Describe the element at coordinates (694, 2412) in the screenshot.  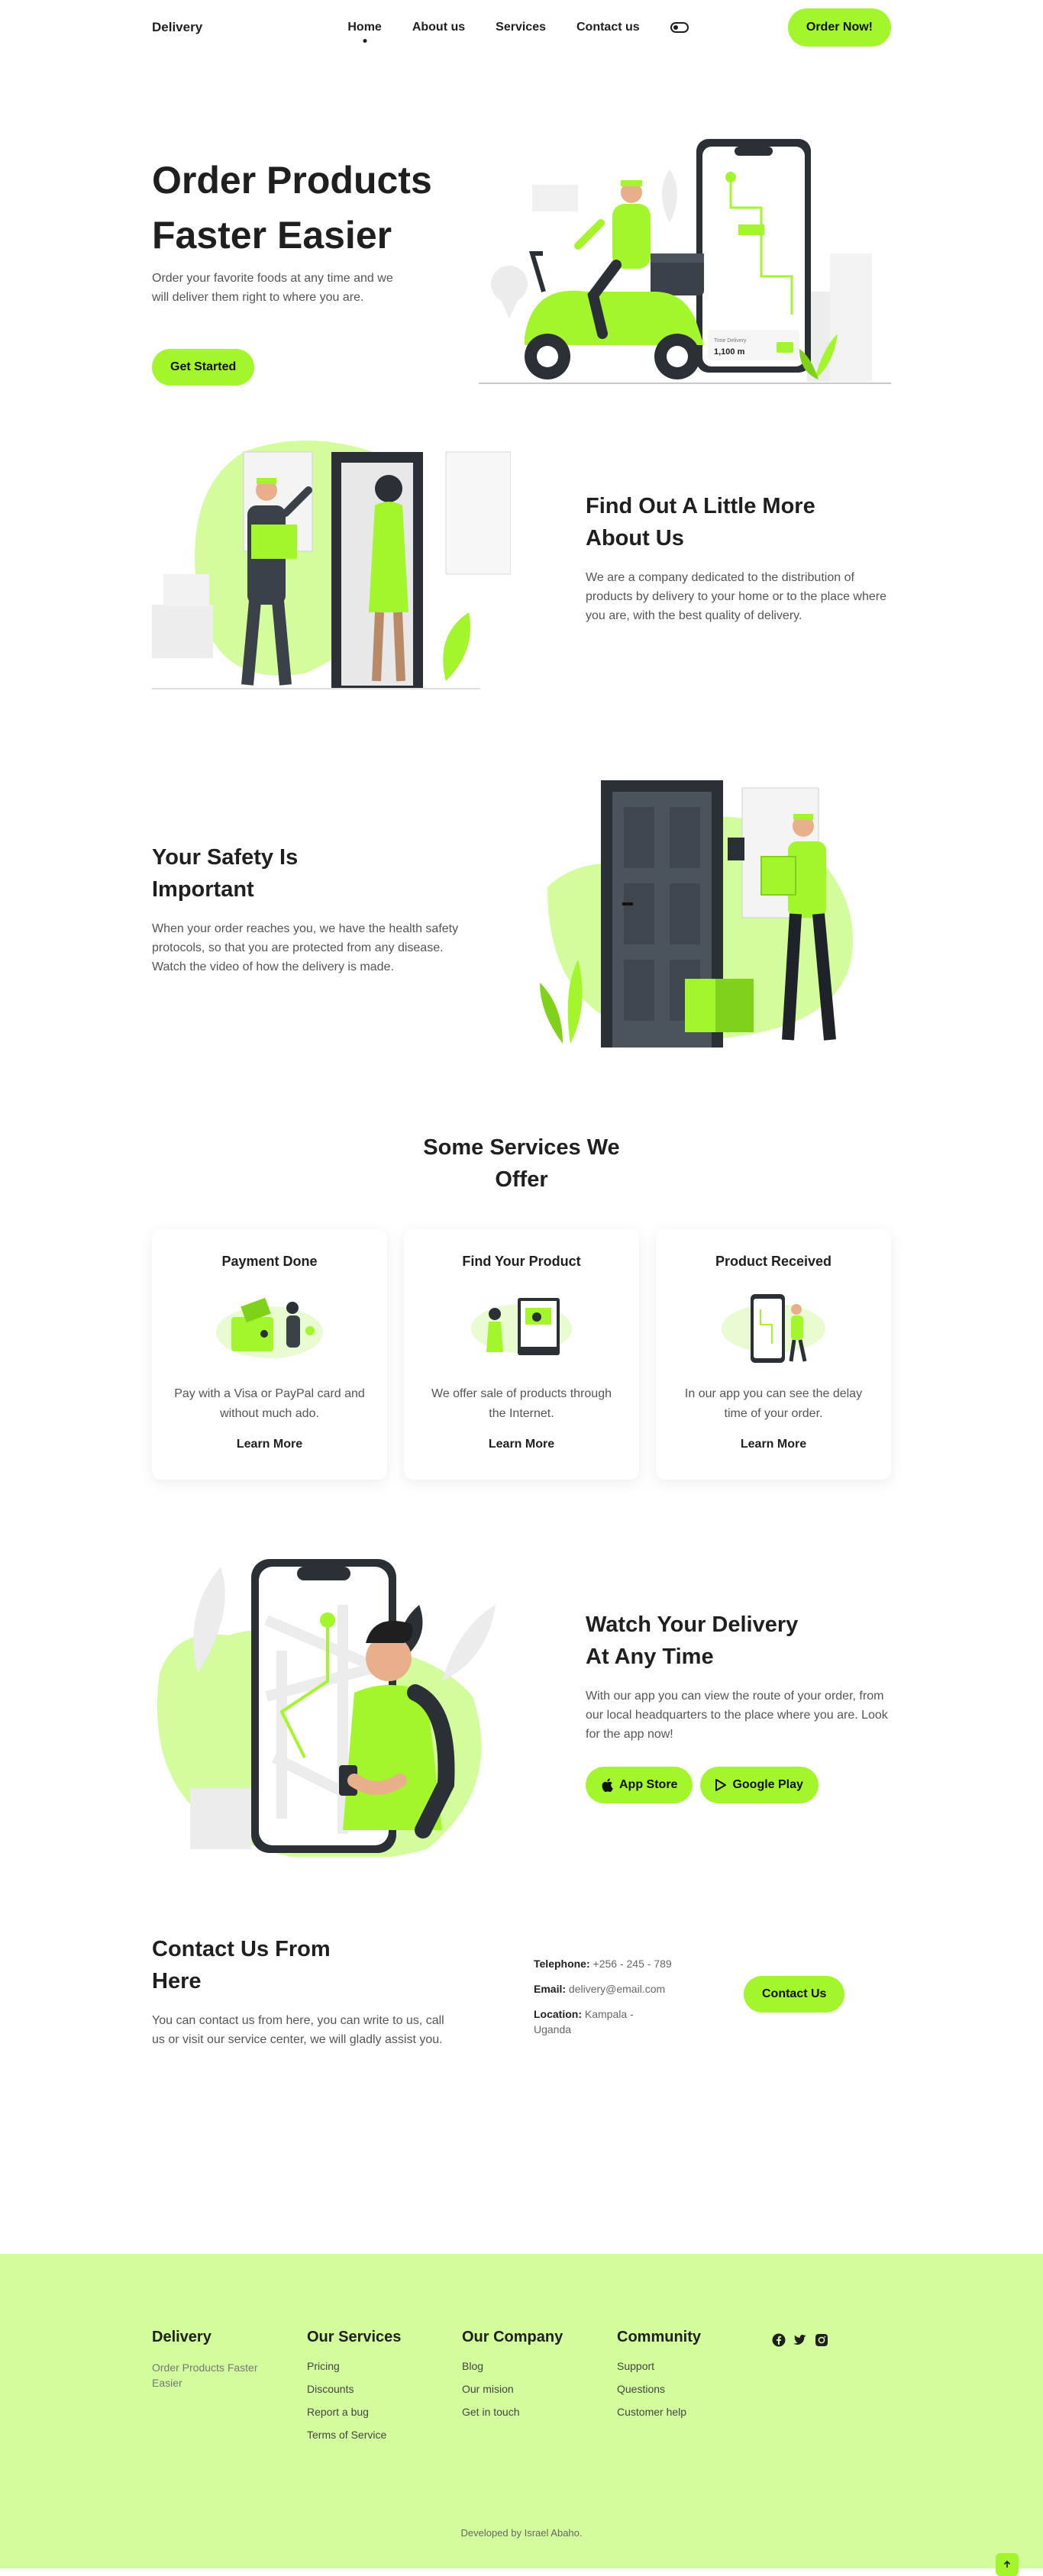
I see `footer-link-customer-help: Customer help` at that location.